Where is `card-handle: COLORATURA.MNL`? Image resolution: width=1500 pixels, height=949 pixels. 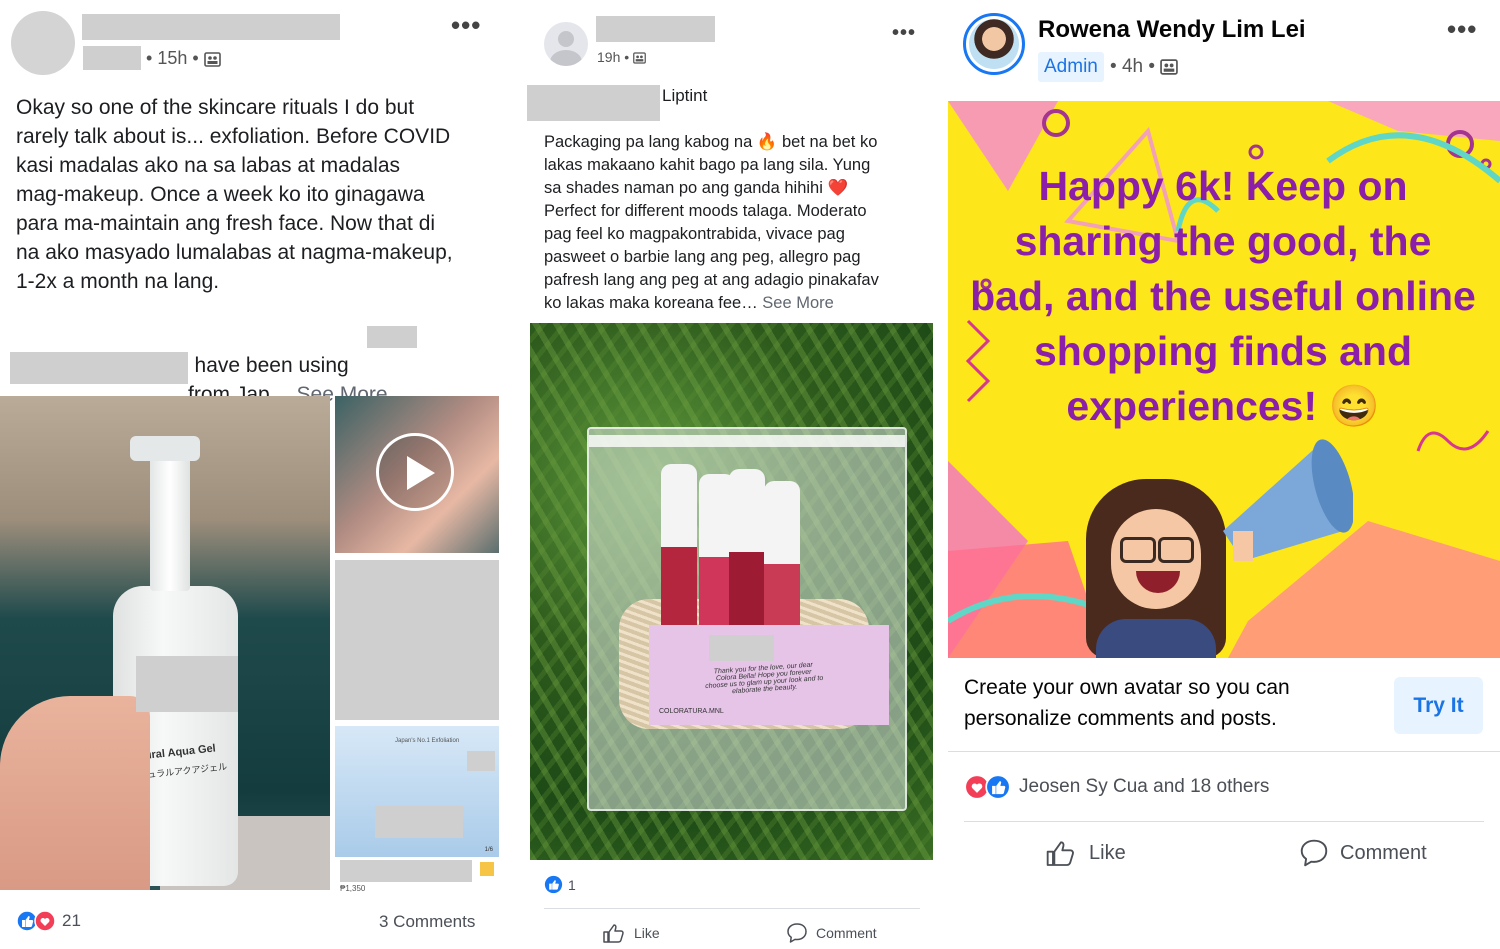 card-handle: COLORATURA.MNL is located at coordinates (691, 711).